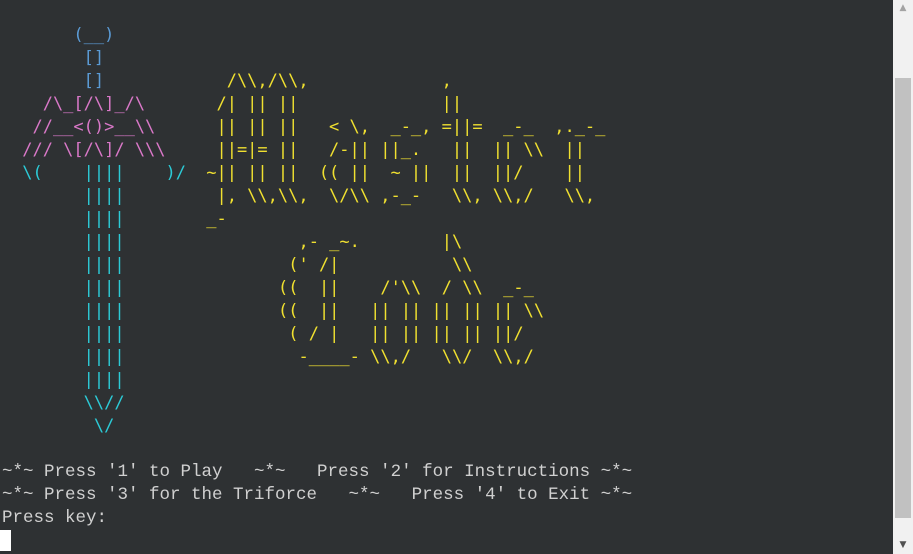 The width and height of the screenshot is (913, 554). I want to click on master-line: /| || || ||, so click(329, 104).